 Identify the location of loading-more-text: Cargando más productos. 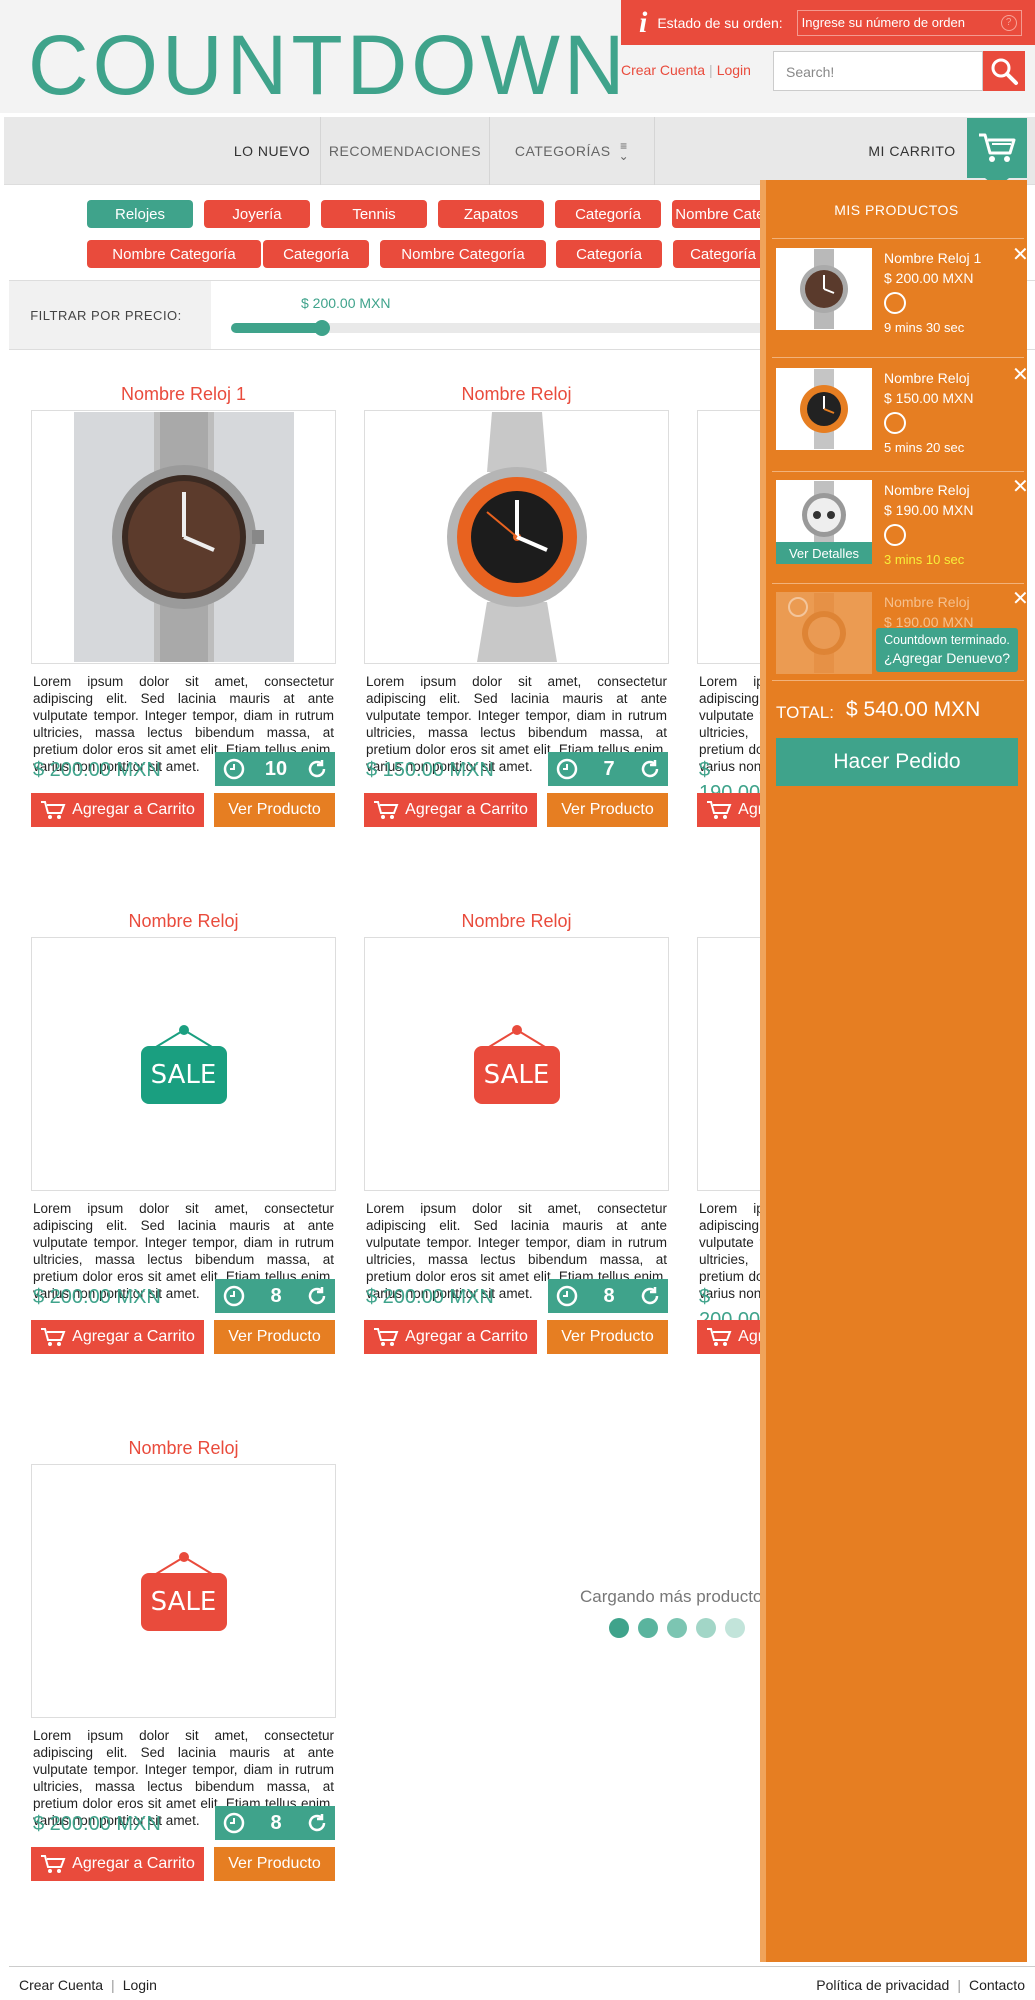
(675, 1596).